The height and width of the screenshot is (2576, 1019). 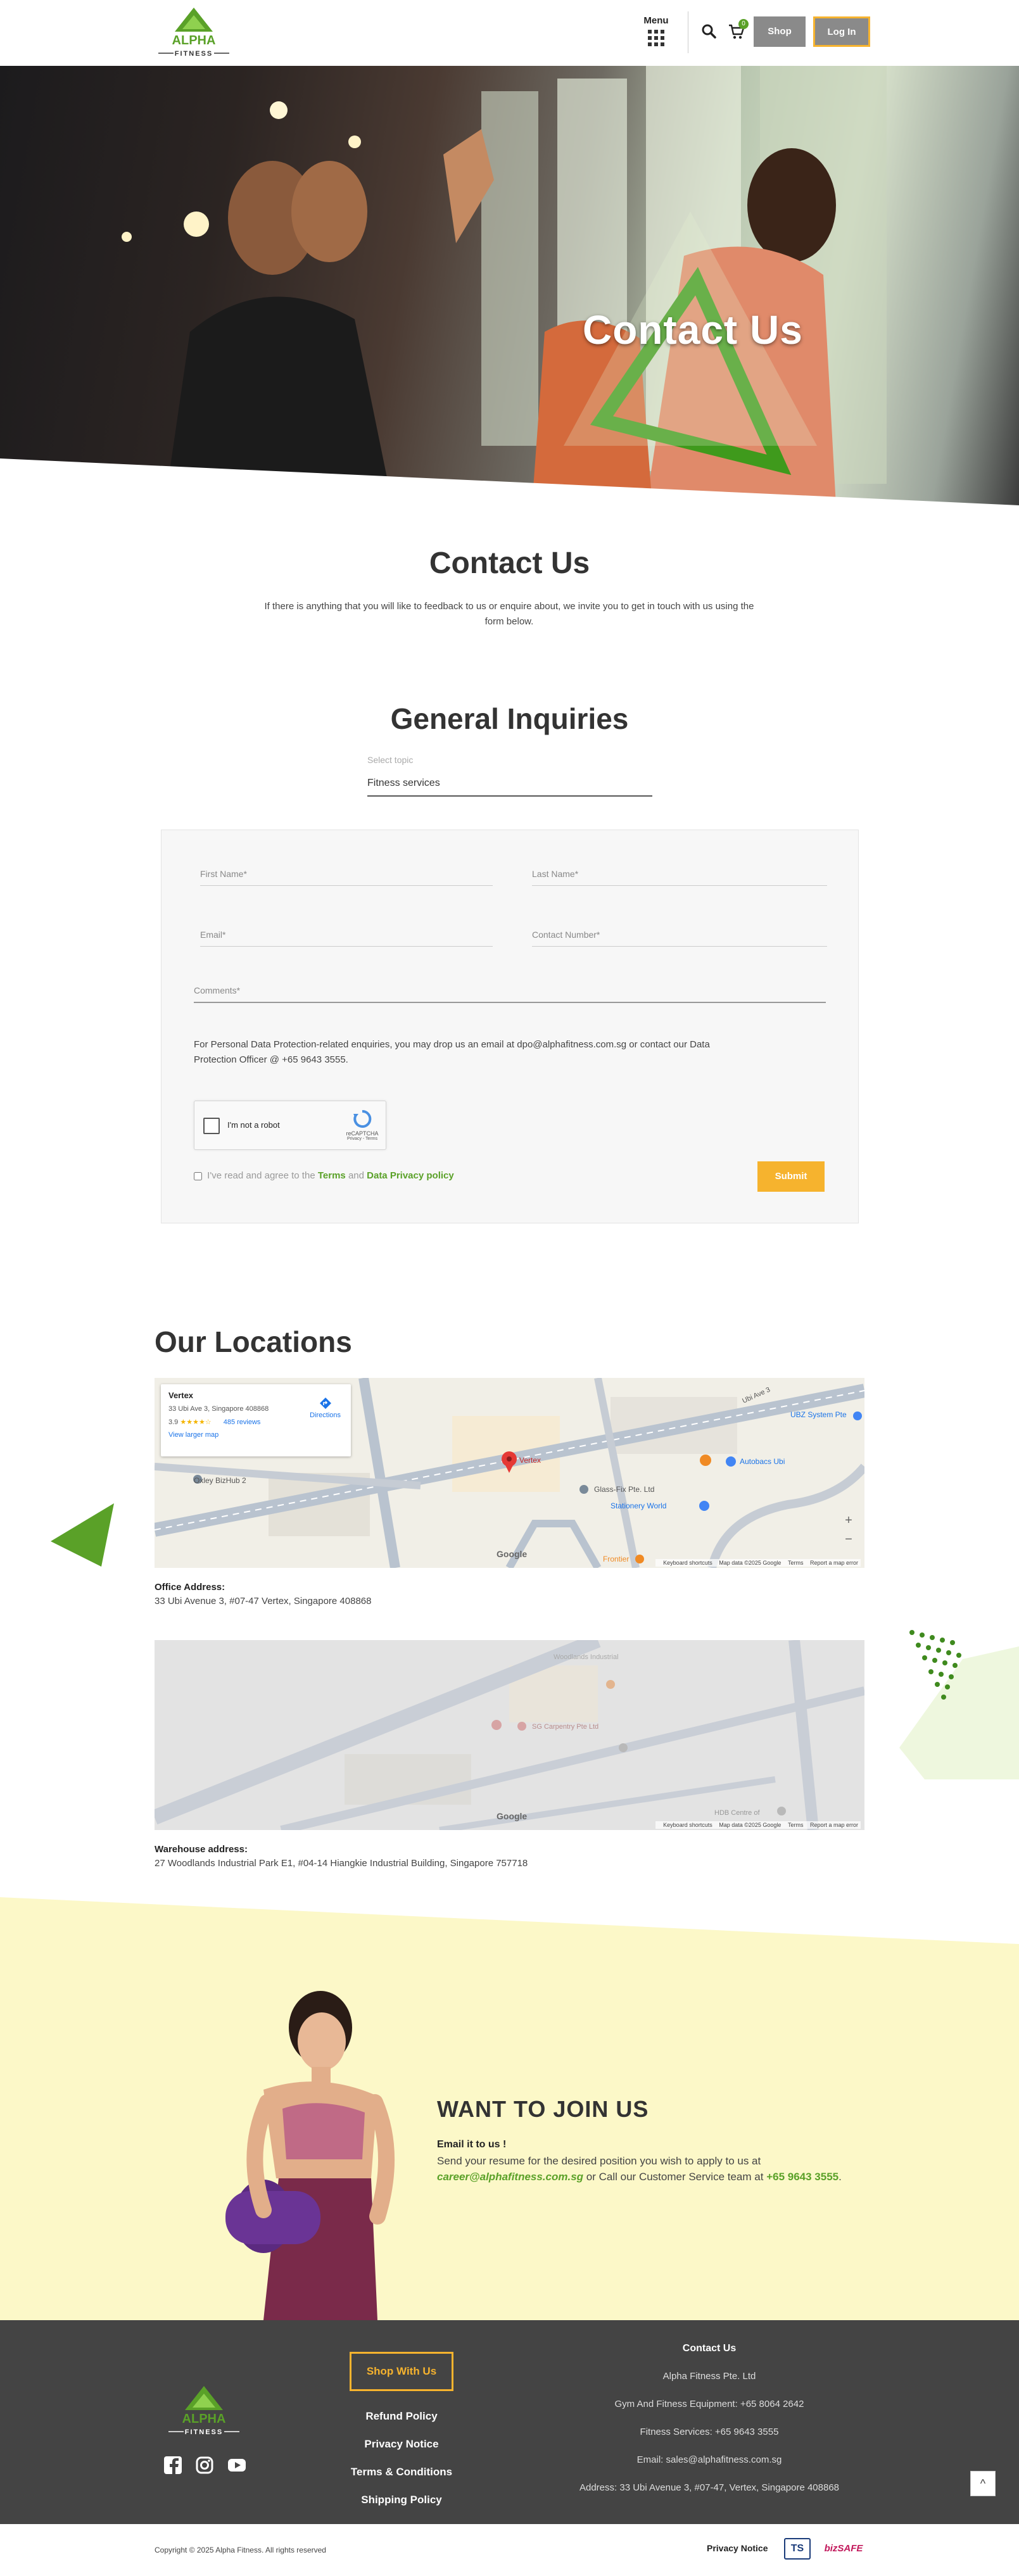 I want to click on map2-label-woodlands: Woodlands Industrial, so click(x=586, y=1657).